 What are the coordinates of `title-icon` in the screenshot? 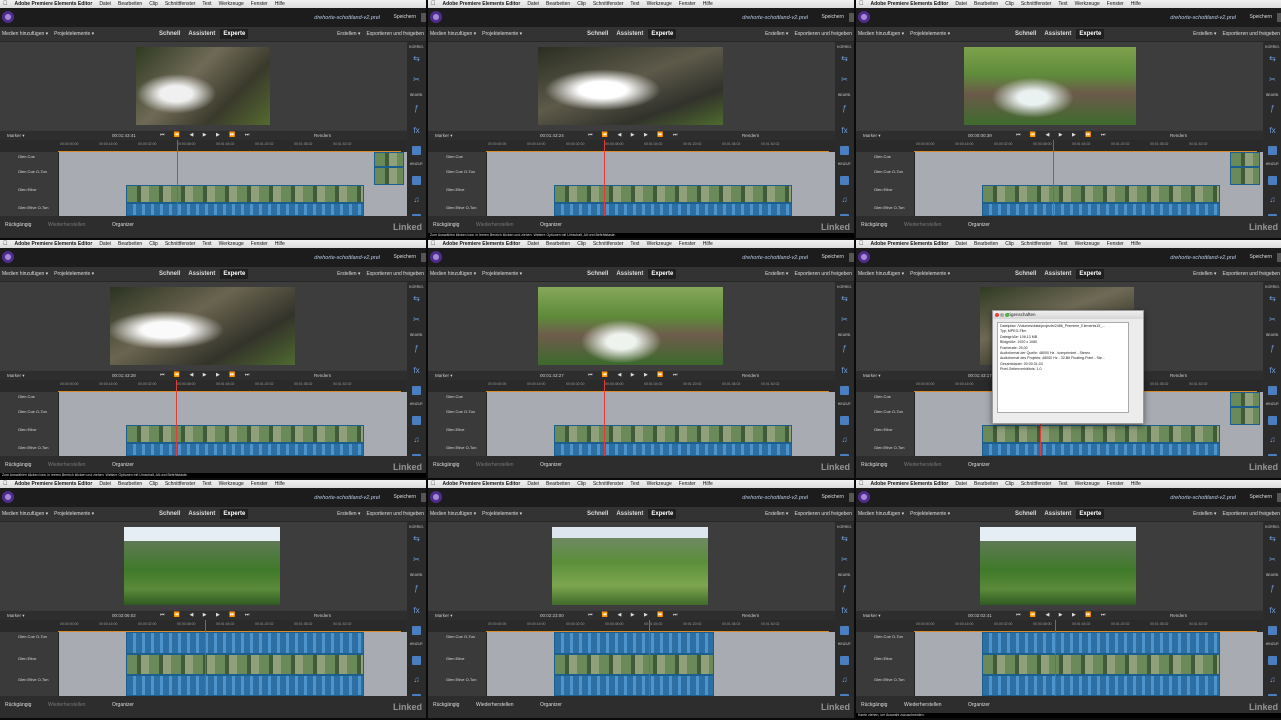 It's located at (416, 180).